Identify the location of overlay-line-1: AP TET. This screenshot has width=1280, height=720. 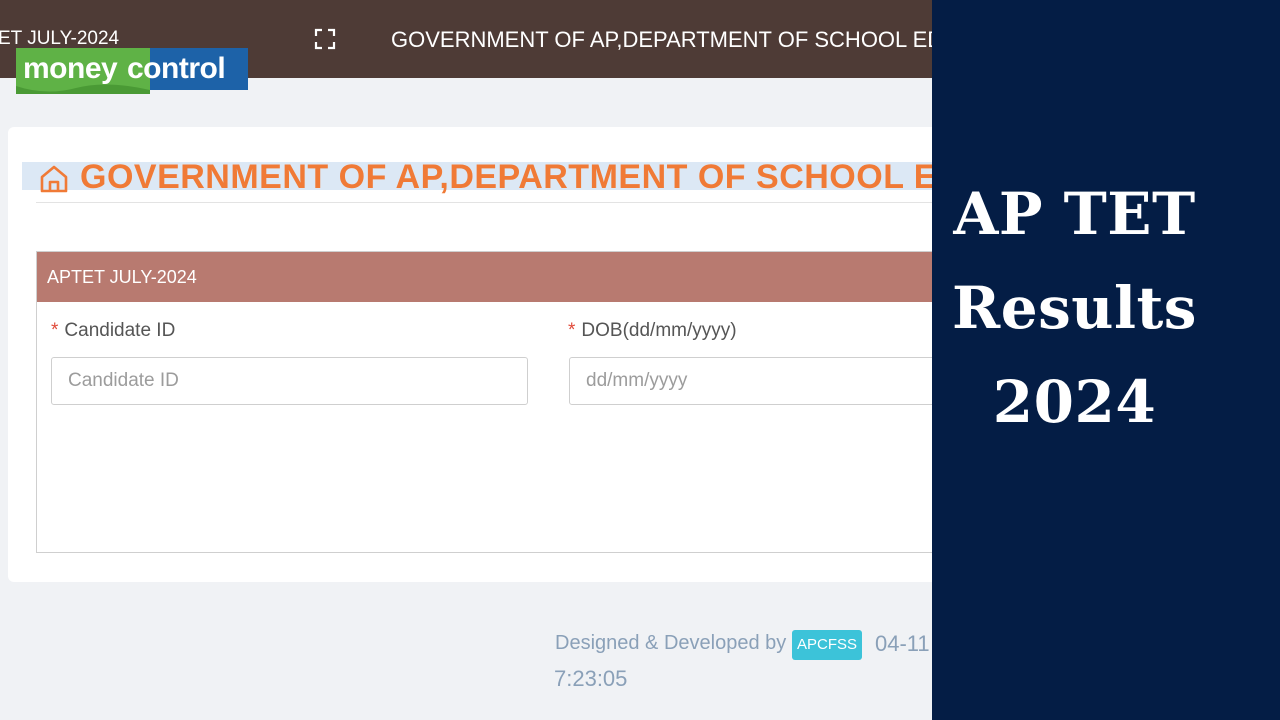
(1074, 214).